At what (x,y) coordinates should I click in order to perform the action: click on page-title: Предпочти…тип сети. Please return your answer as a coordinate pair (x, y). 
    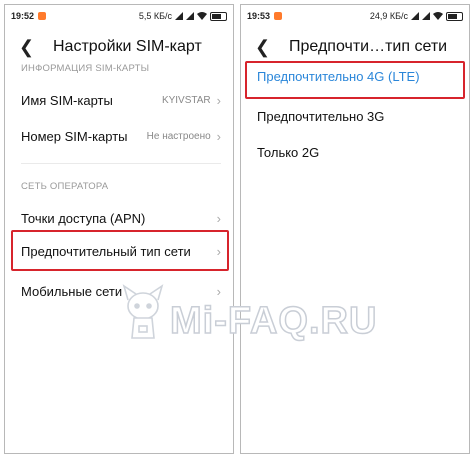
    Looking at the image, I should click on (368, 46).